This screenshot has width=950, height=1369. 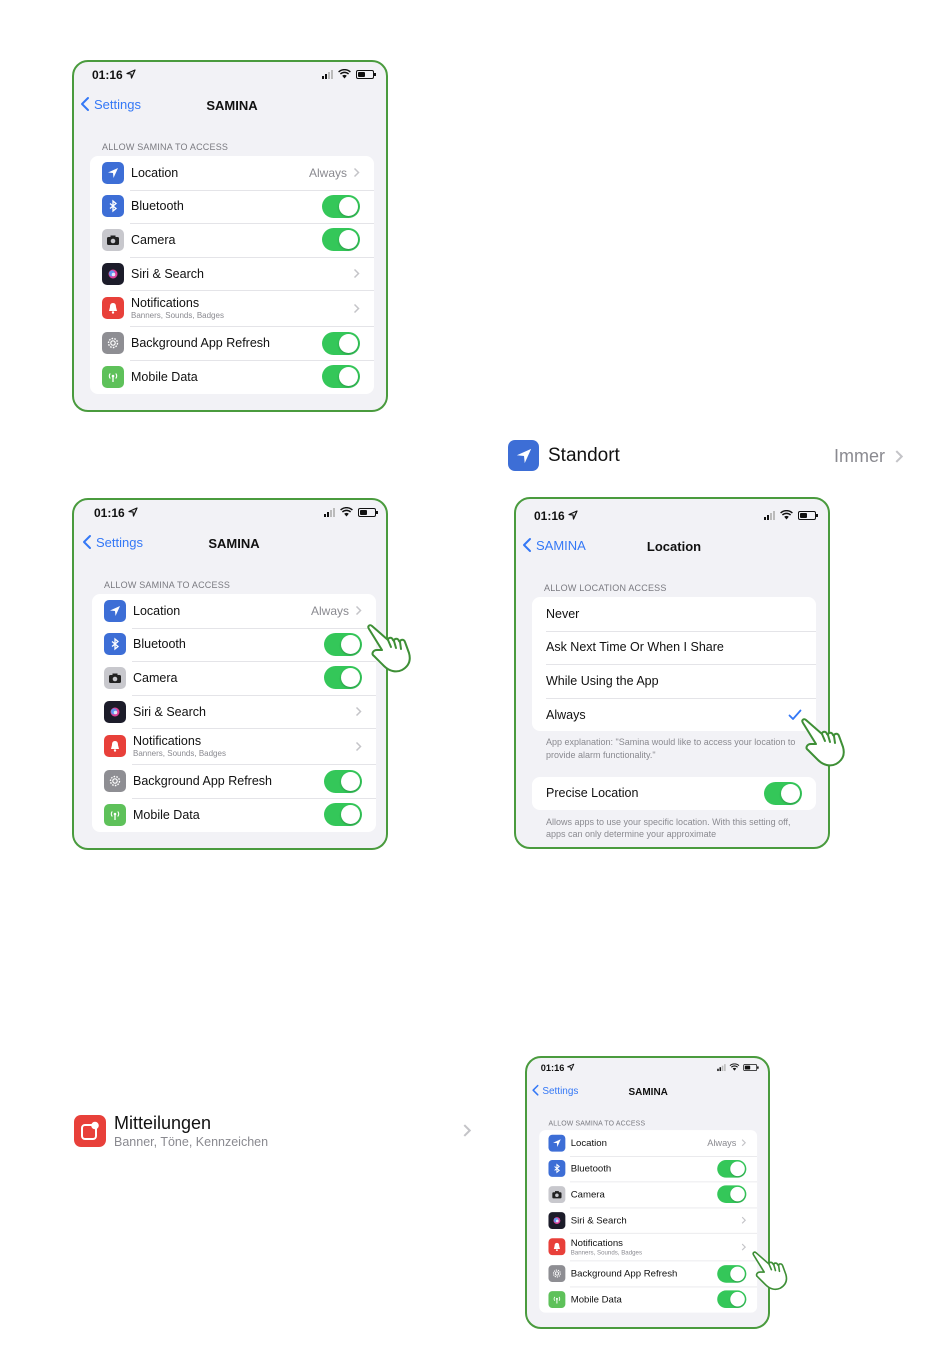 I want to click on status-time: 01:16, so click(x=109, y=513).